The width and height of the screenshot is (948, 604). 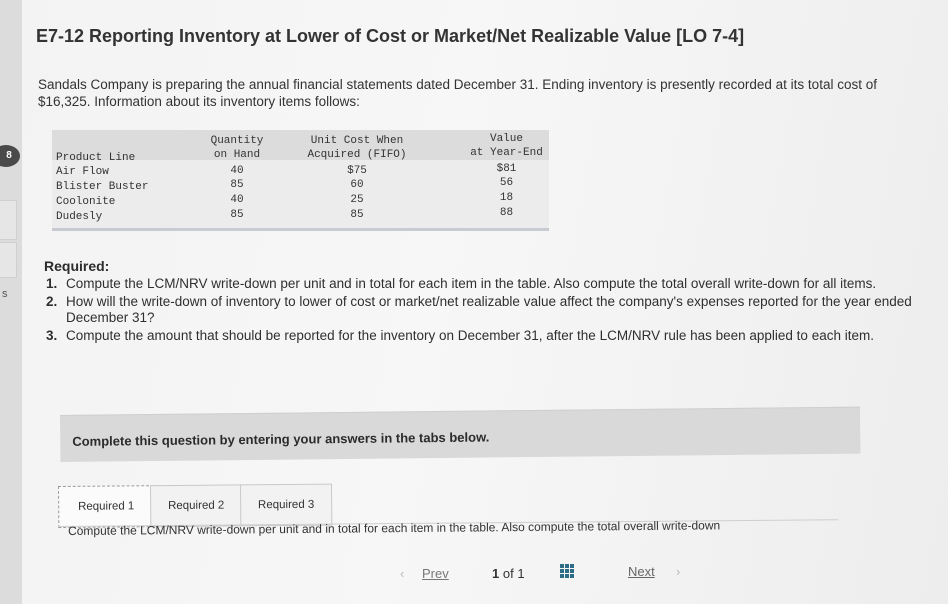 I want to click on of-label: of, so click(x=508, y=573).